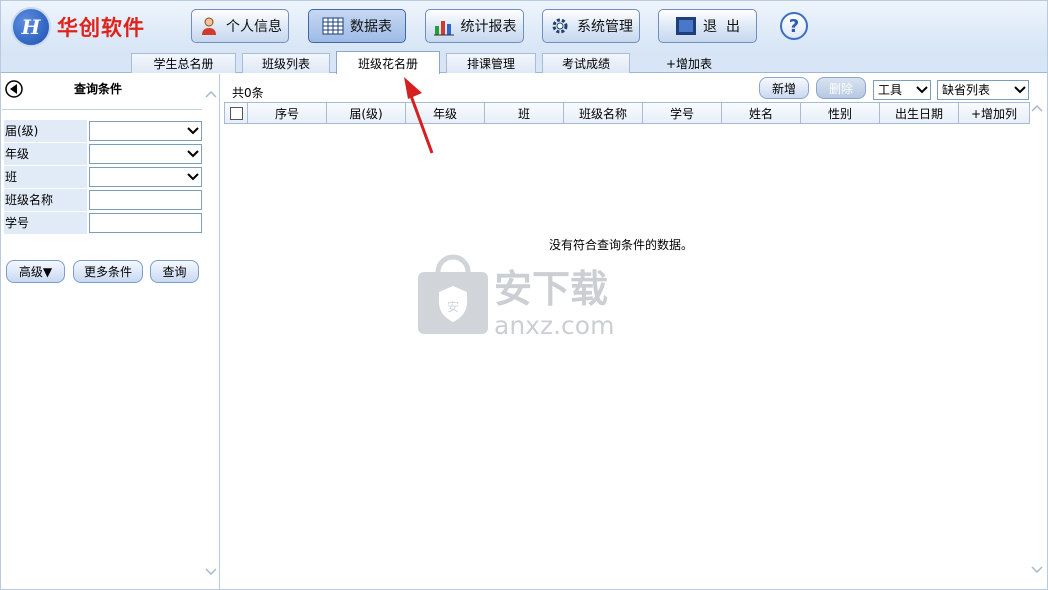  What do you see at coordinates (388, 62) in the screenshot?
I see `tab-class-roster: 班级花名册` at bounding box center [388, 62].